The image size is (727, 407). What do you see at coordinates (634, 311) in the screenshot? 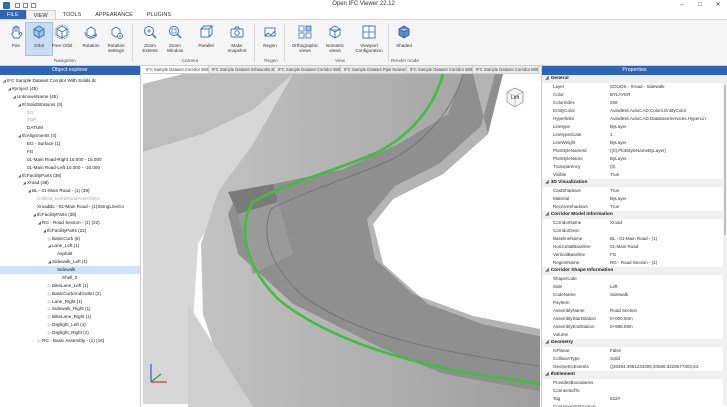
I see `property-row: AssemblyName Road Section` at bounding box center [634, 311].